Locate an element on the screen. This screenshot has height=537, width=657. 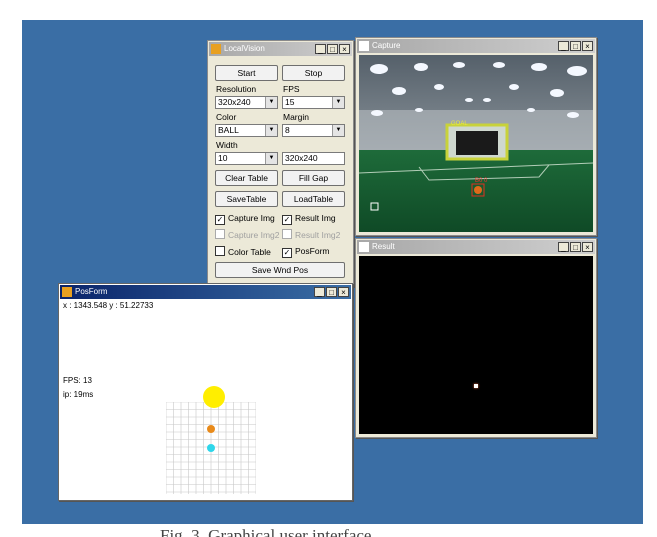
result-img2-checkbox: Result Img2 is located at coordinates (311, 235).